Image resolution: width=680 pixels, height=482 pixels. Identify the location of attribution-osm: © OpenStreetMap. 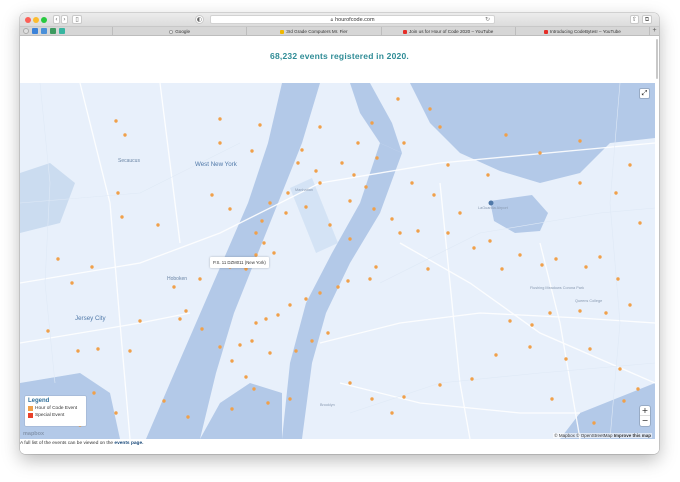
(594, 435).